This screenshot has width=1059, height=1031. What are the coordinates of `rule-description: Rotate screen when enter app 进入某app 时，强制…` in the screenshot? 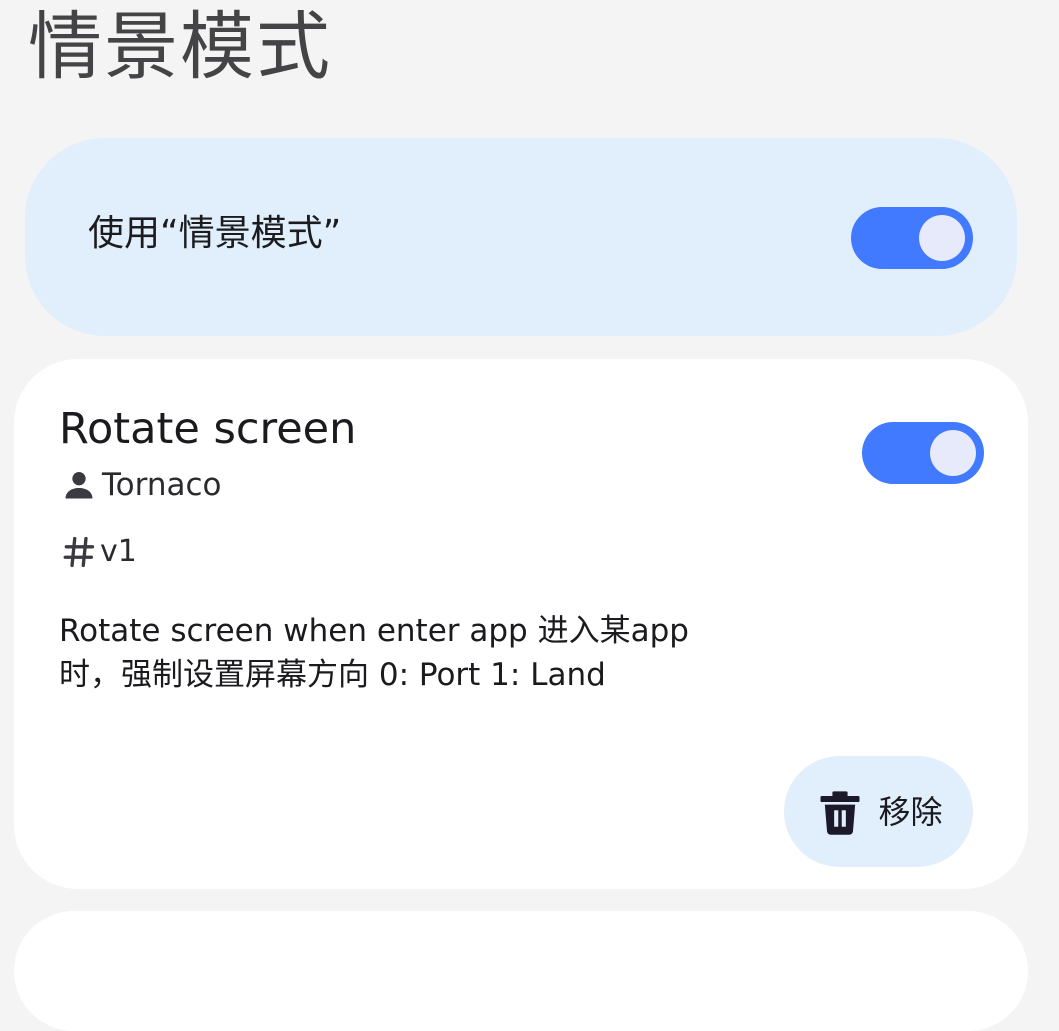 It's located at (374, 653).